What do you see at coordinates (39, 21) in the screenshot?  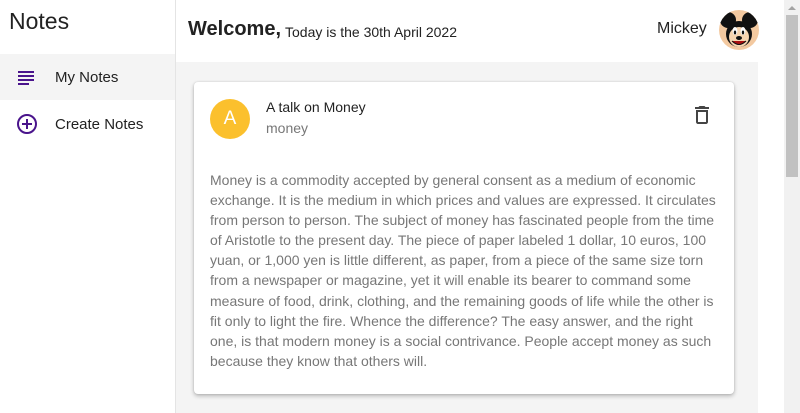 I see `app-title: Notes` at bounding box center [39, 21].